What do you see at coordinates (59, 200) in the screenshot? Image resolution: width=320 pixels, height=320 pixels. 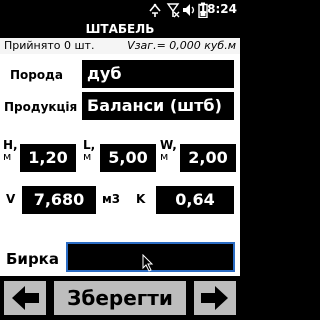 I see `volume-field: 7,680` at bounding box center [59, 200].